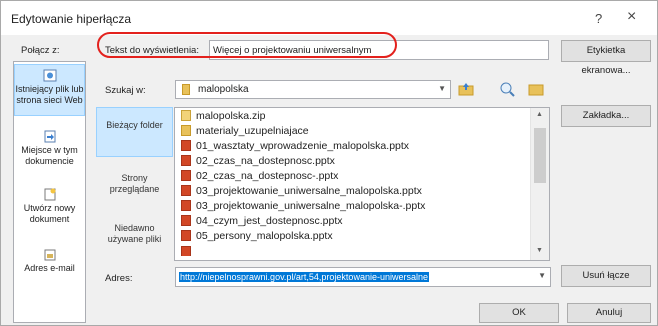  I want to click on sidebar-item-label: Miejsce w tym dokumencie, so click(49, 155).